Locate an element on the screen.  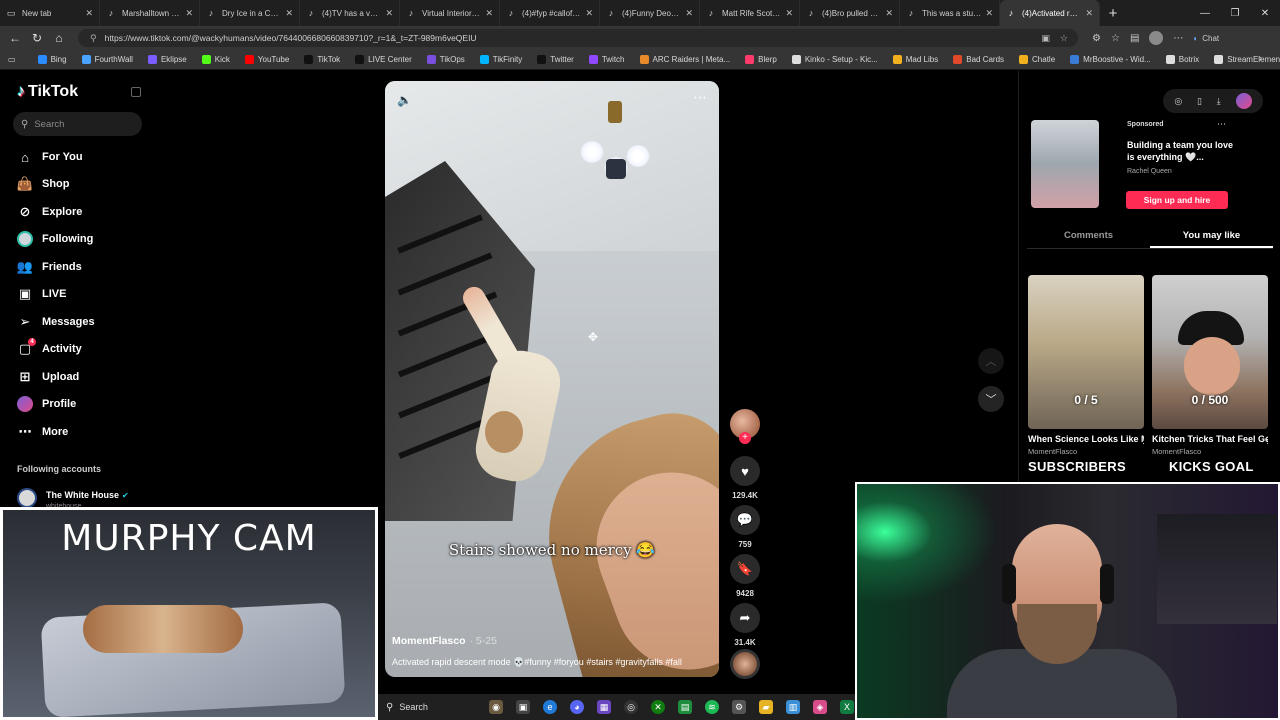
nav-item-more: ⋯ More is located at coordinates (43, 432).